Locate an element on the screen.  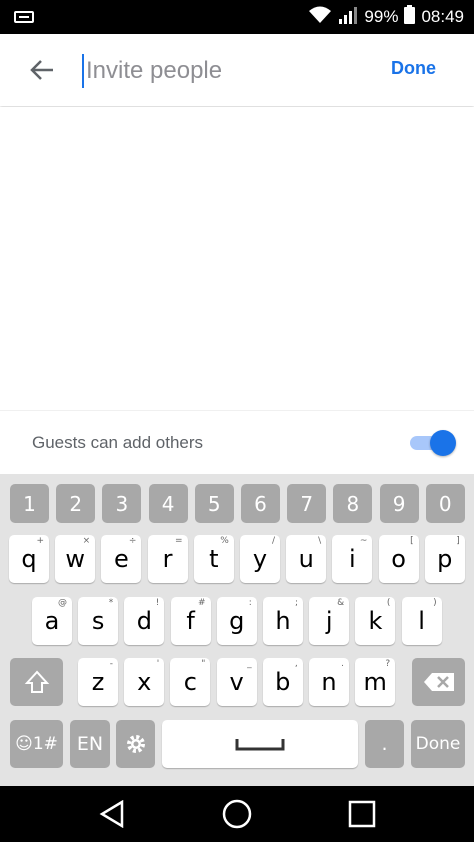
key-c: c " is located at coordinates (190, 682).